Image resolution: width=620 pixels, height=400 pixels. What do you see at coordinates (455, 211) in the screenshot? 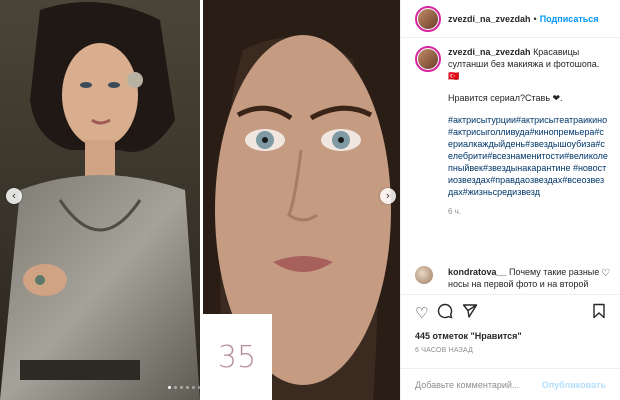
I see `caption-time: 6 ч.` at bounding box center [455, 211].